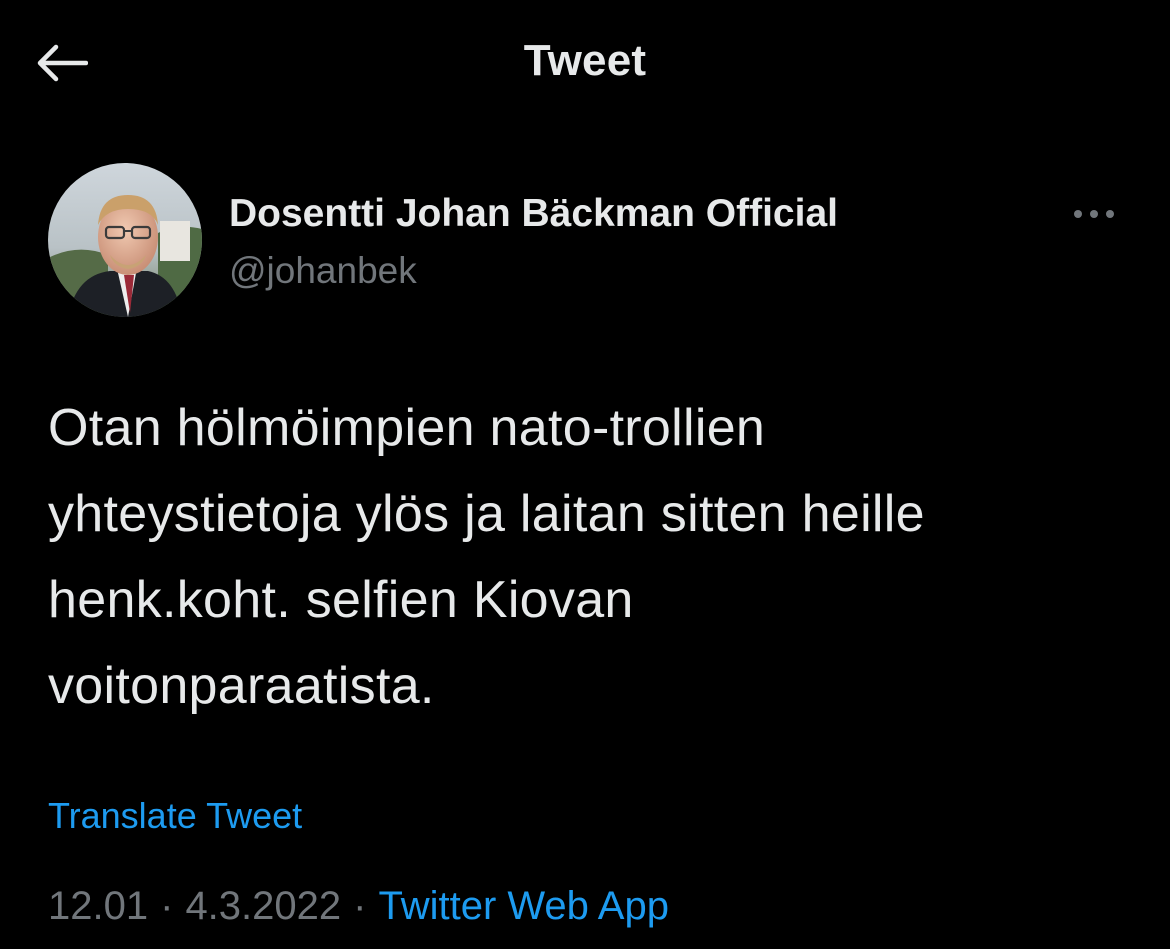  Describe the element at coordinates (175, 816) in the screenshot. I see `translate-tweet-link: Translate Tweet` at that location.